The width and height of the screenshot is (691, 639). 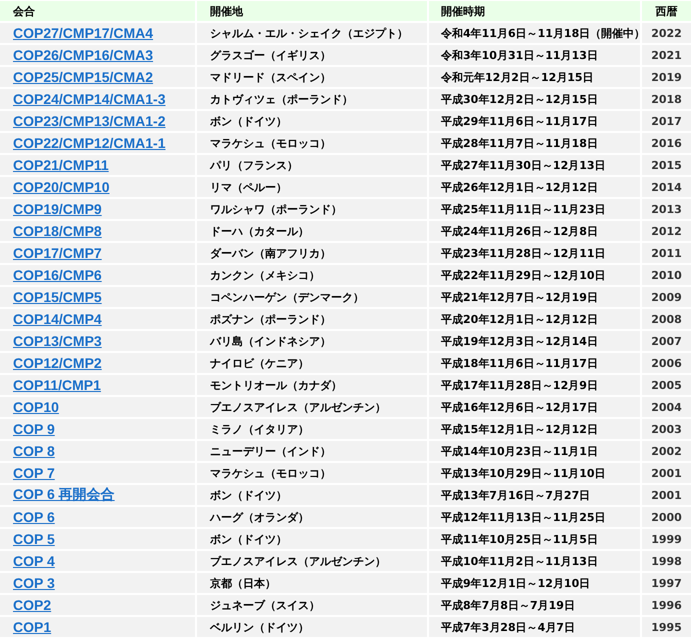 I want to click on meeting-link: COP10, so click(x=36, y=407).